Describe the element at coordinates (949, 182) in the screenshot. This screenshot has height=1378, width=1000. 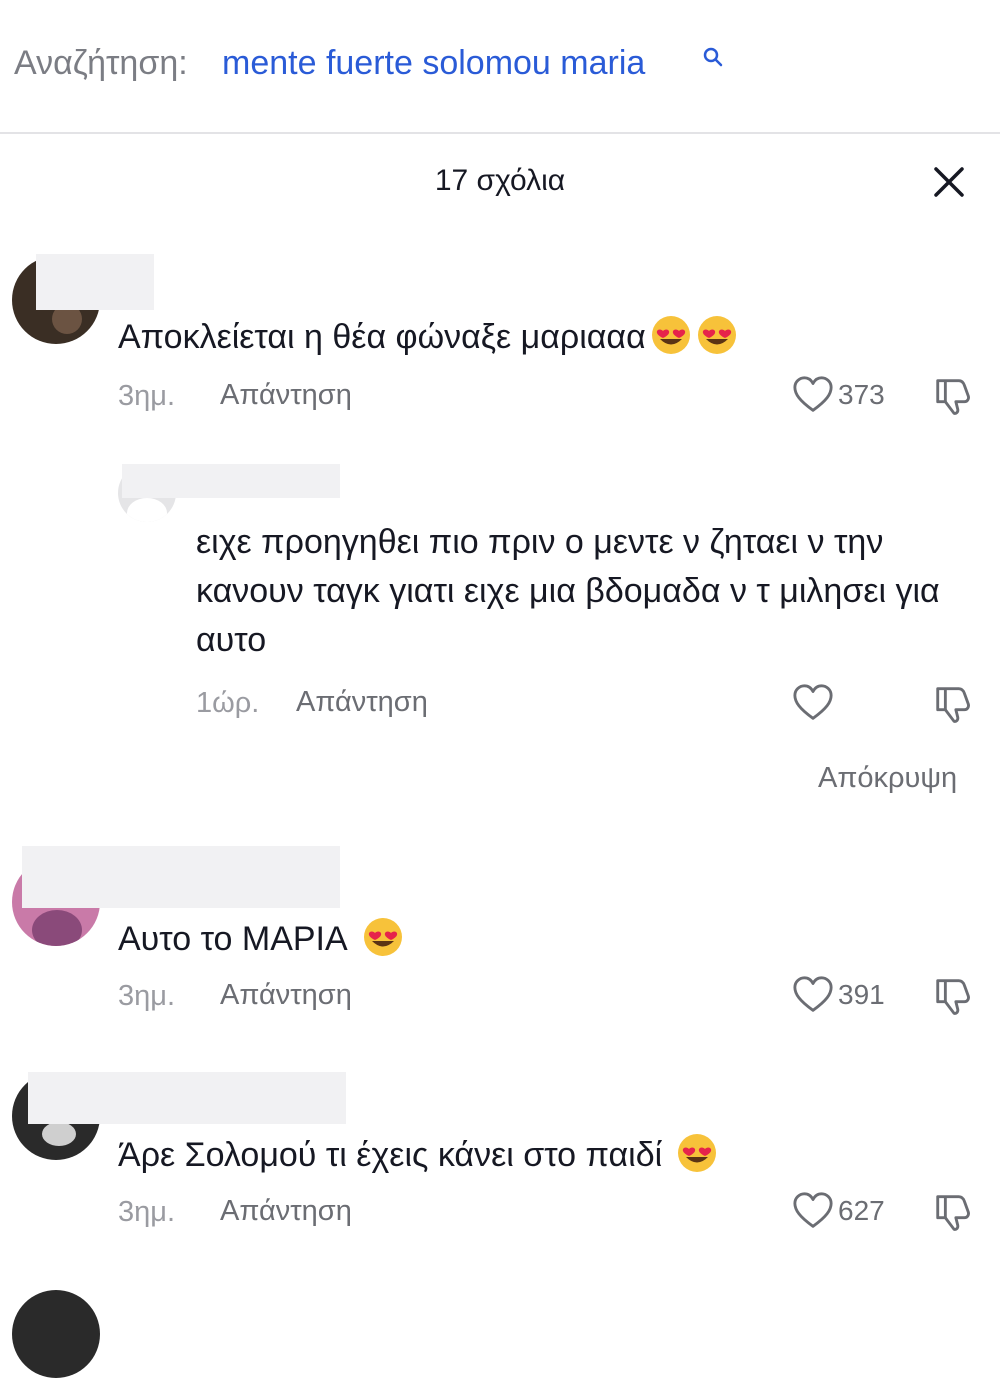
I see `close-icon` at that location.